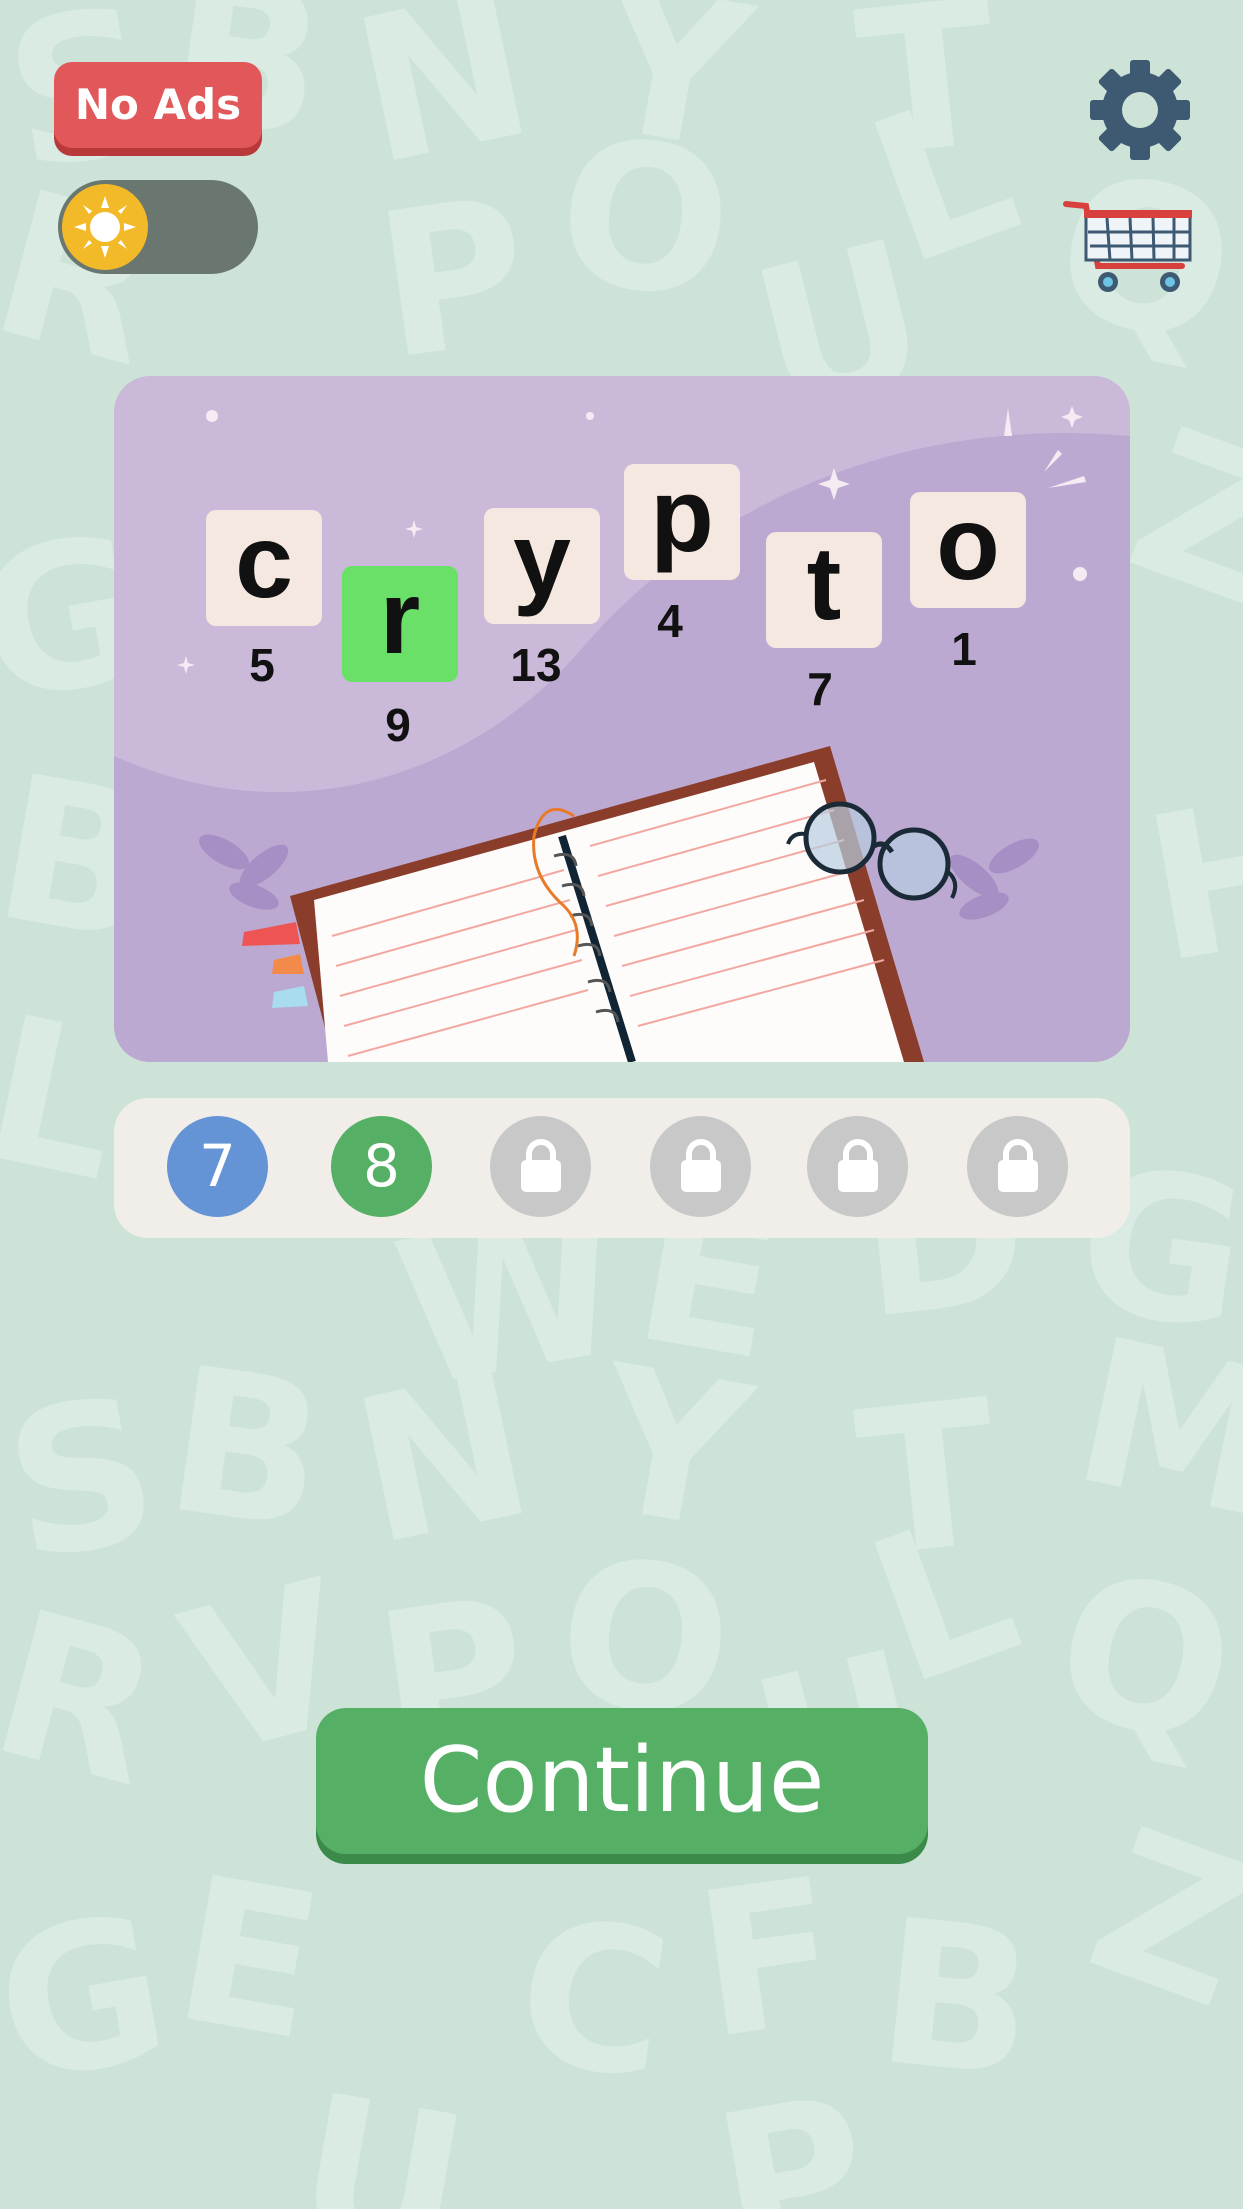 This screenshot has height=2209, width=1243. Describe the element at coordinates (158, 105) in the screenshot. I see `no-ads-button: No Ads` at that location.